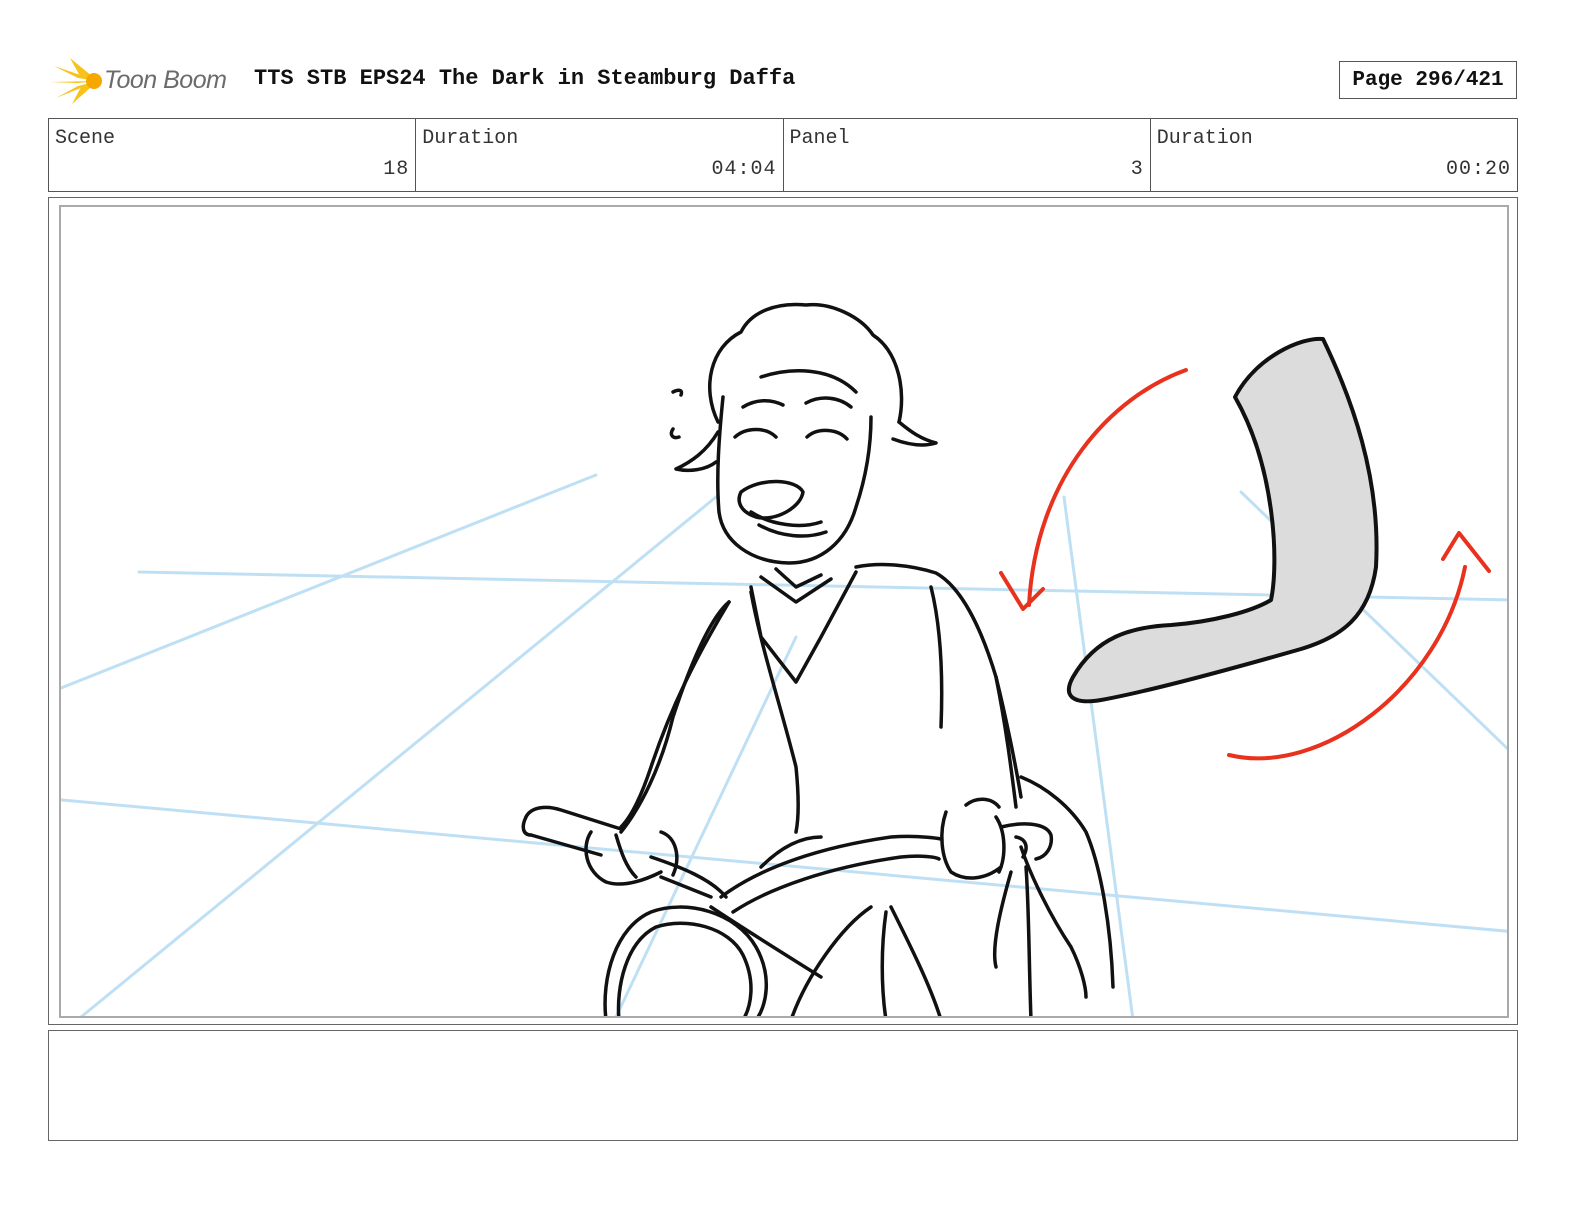 This screenshot has height=1224, width=1584. What do you see at coordinates (783, 1085) in the screenshot?
I see `panel-notes-box` at bounding box center [783, 1085].